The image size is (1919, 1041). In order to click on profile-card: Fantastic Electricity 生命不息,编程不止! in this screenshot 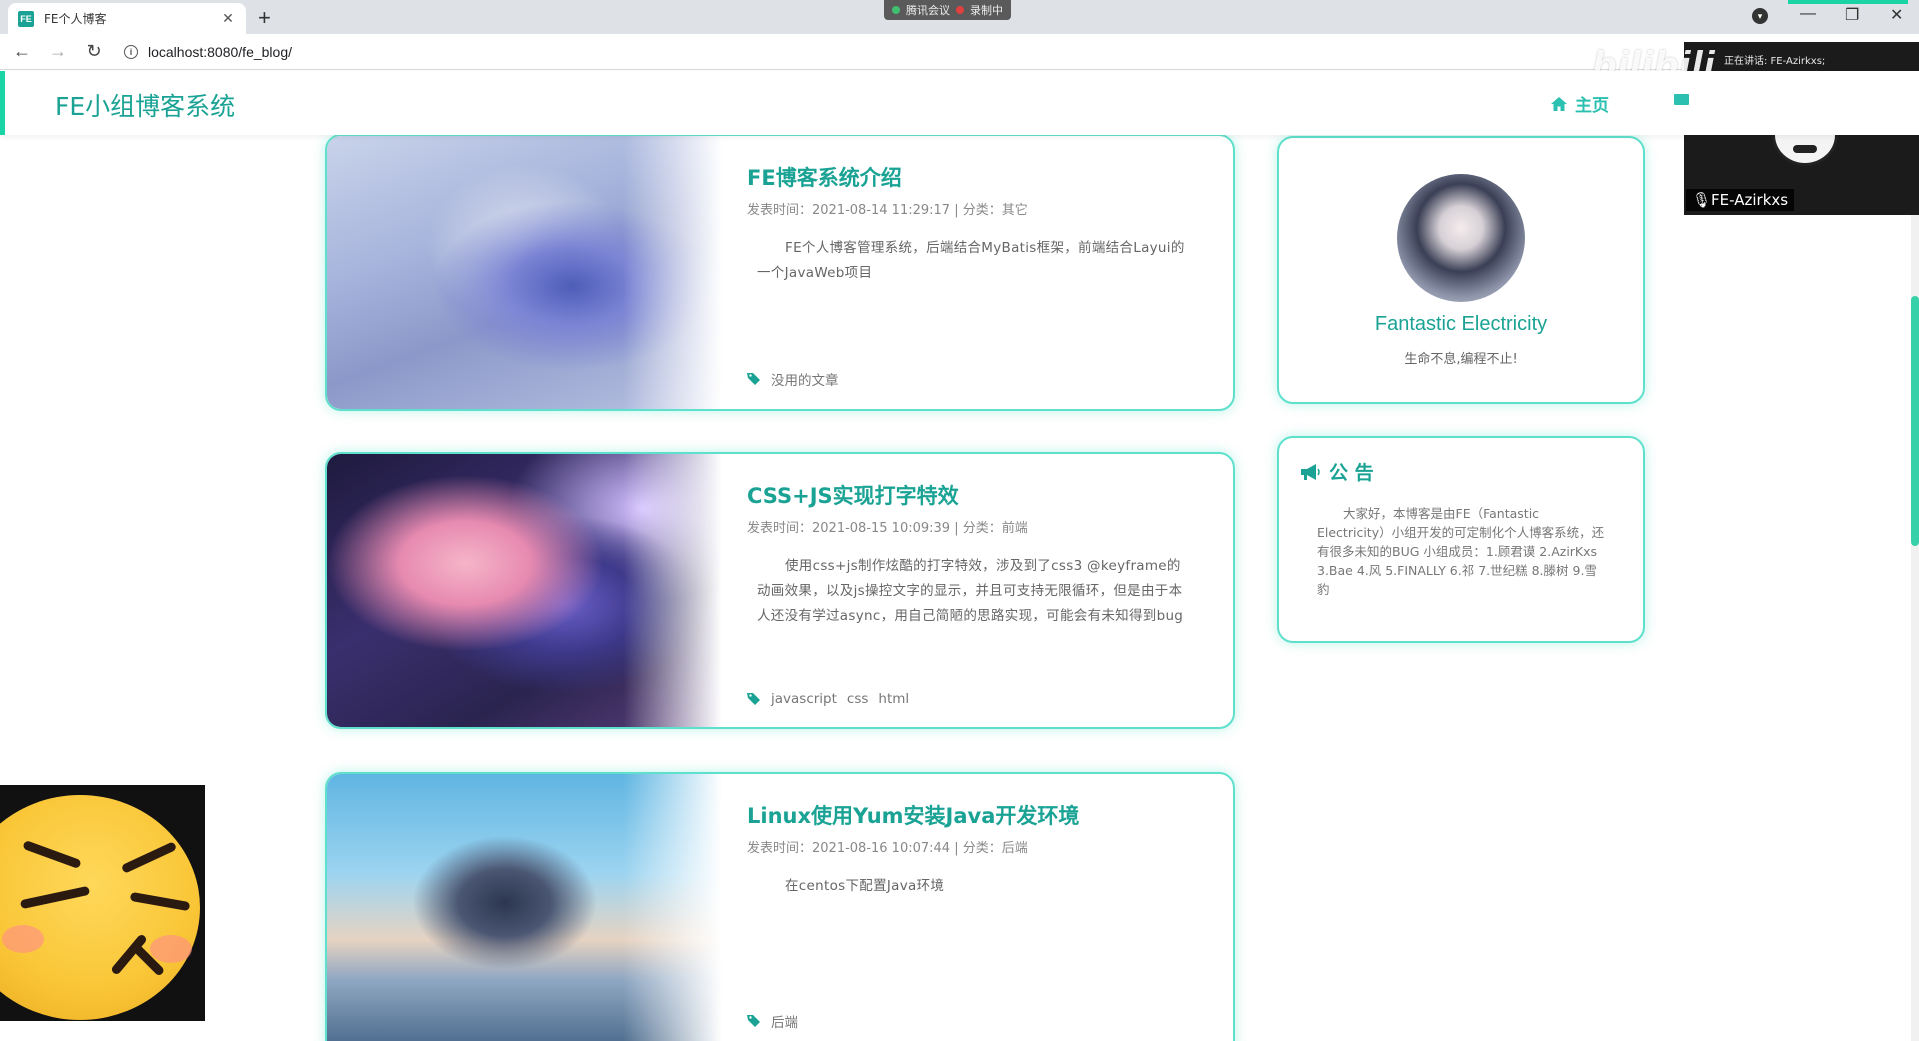, I will do `click(1461, 270)`.